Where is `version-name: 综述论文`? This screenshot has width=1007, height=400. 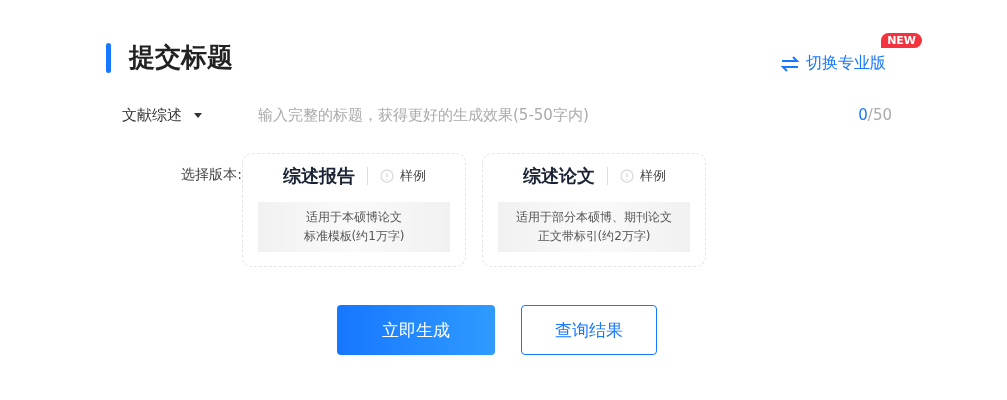 version-name: 综述论文 is located at coordinates (558, 176).